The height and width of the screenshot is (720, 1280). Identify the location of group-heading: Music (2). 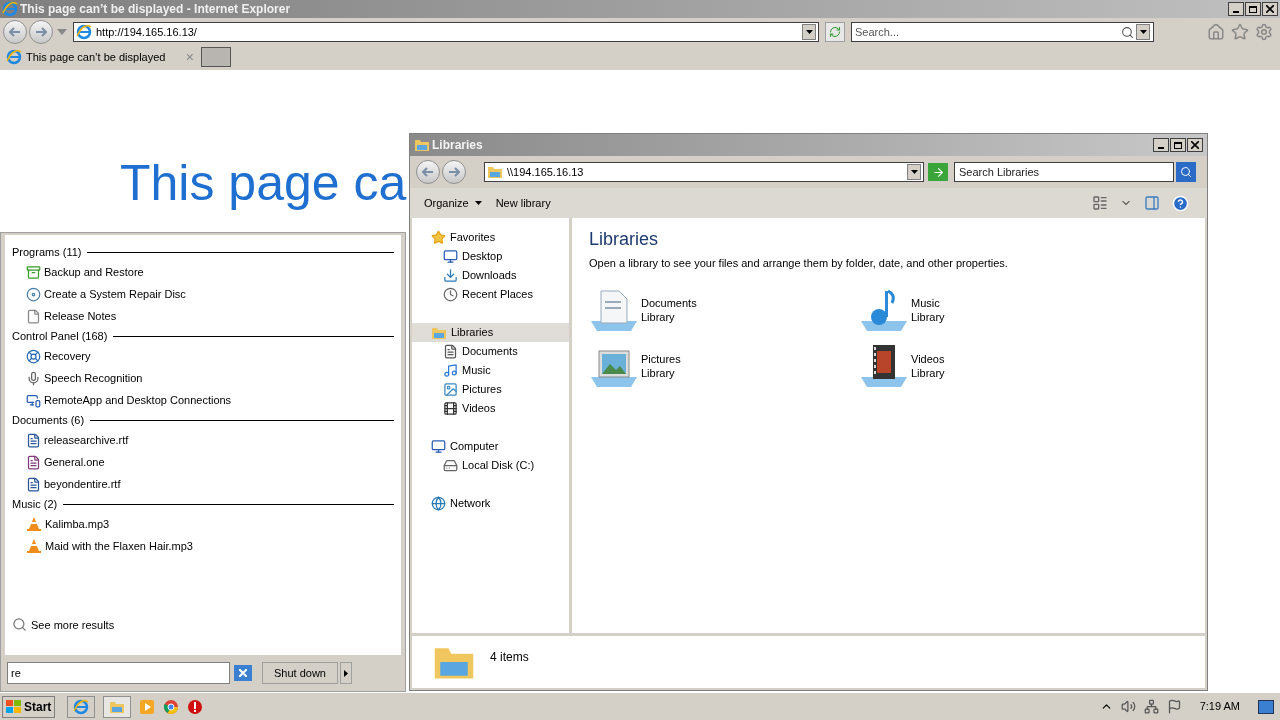
(35, 504).